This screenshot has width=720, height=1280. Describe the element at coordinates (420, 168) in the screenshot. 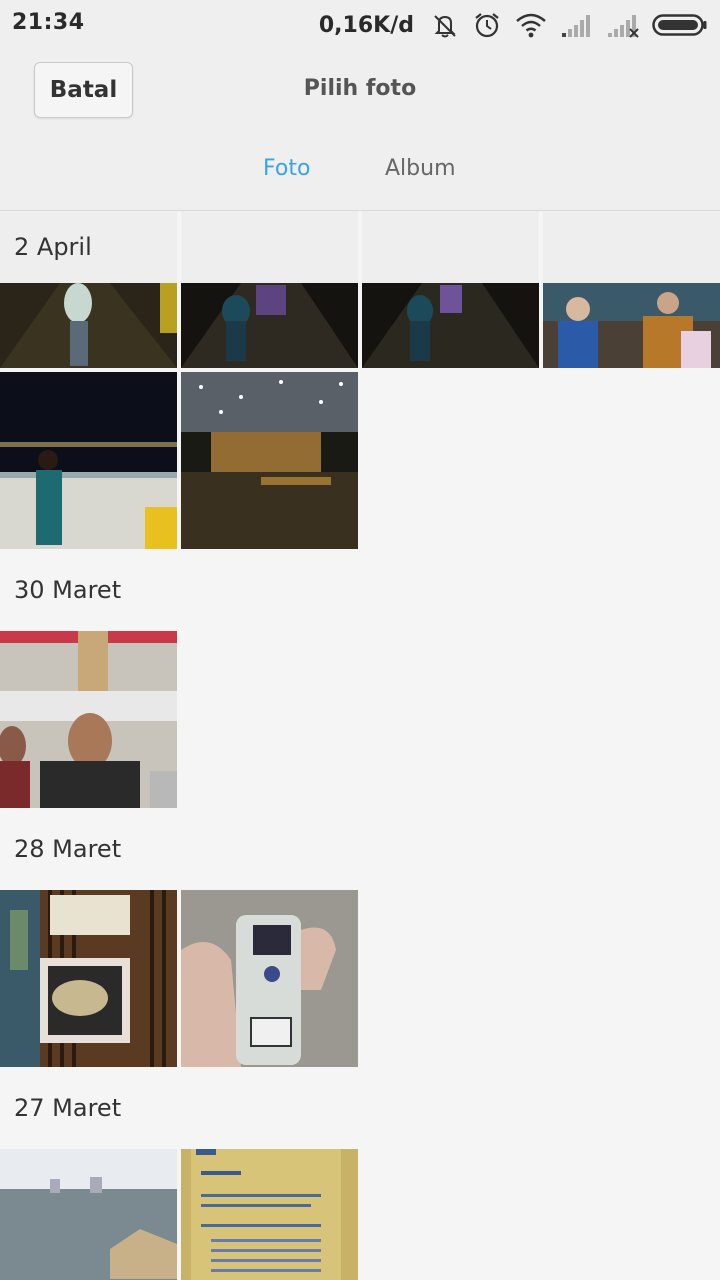

I see `tab-album: Album` at that location.